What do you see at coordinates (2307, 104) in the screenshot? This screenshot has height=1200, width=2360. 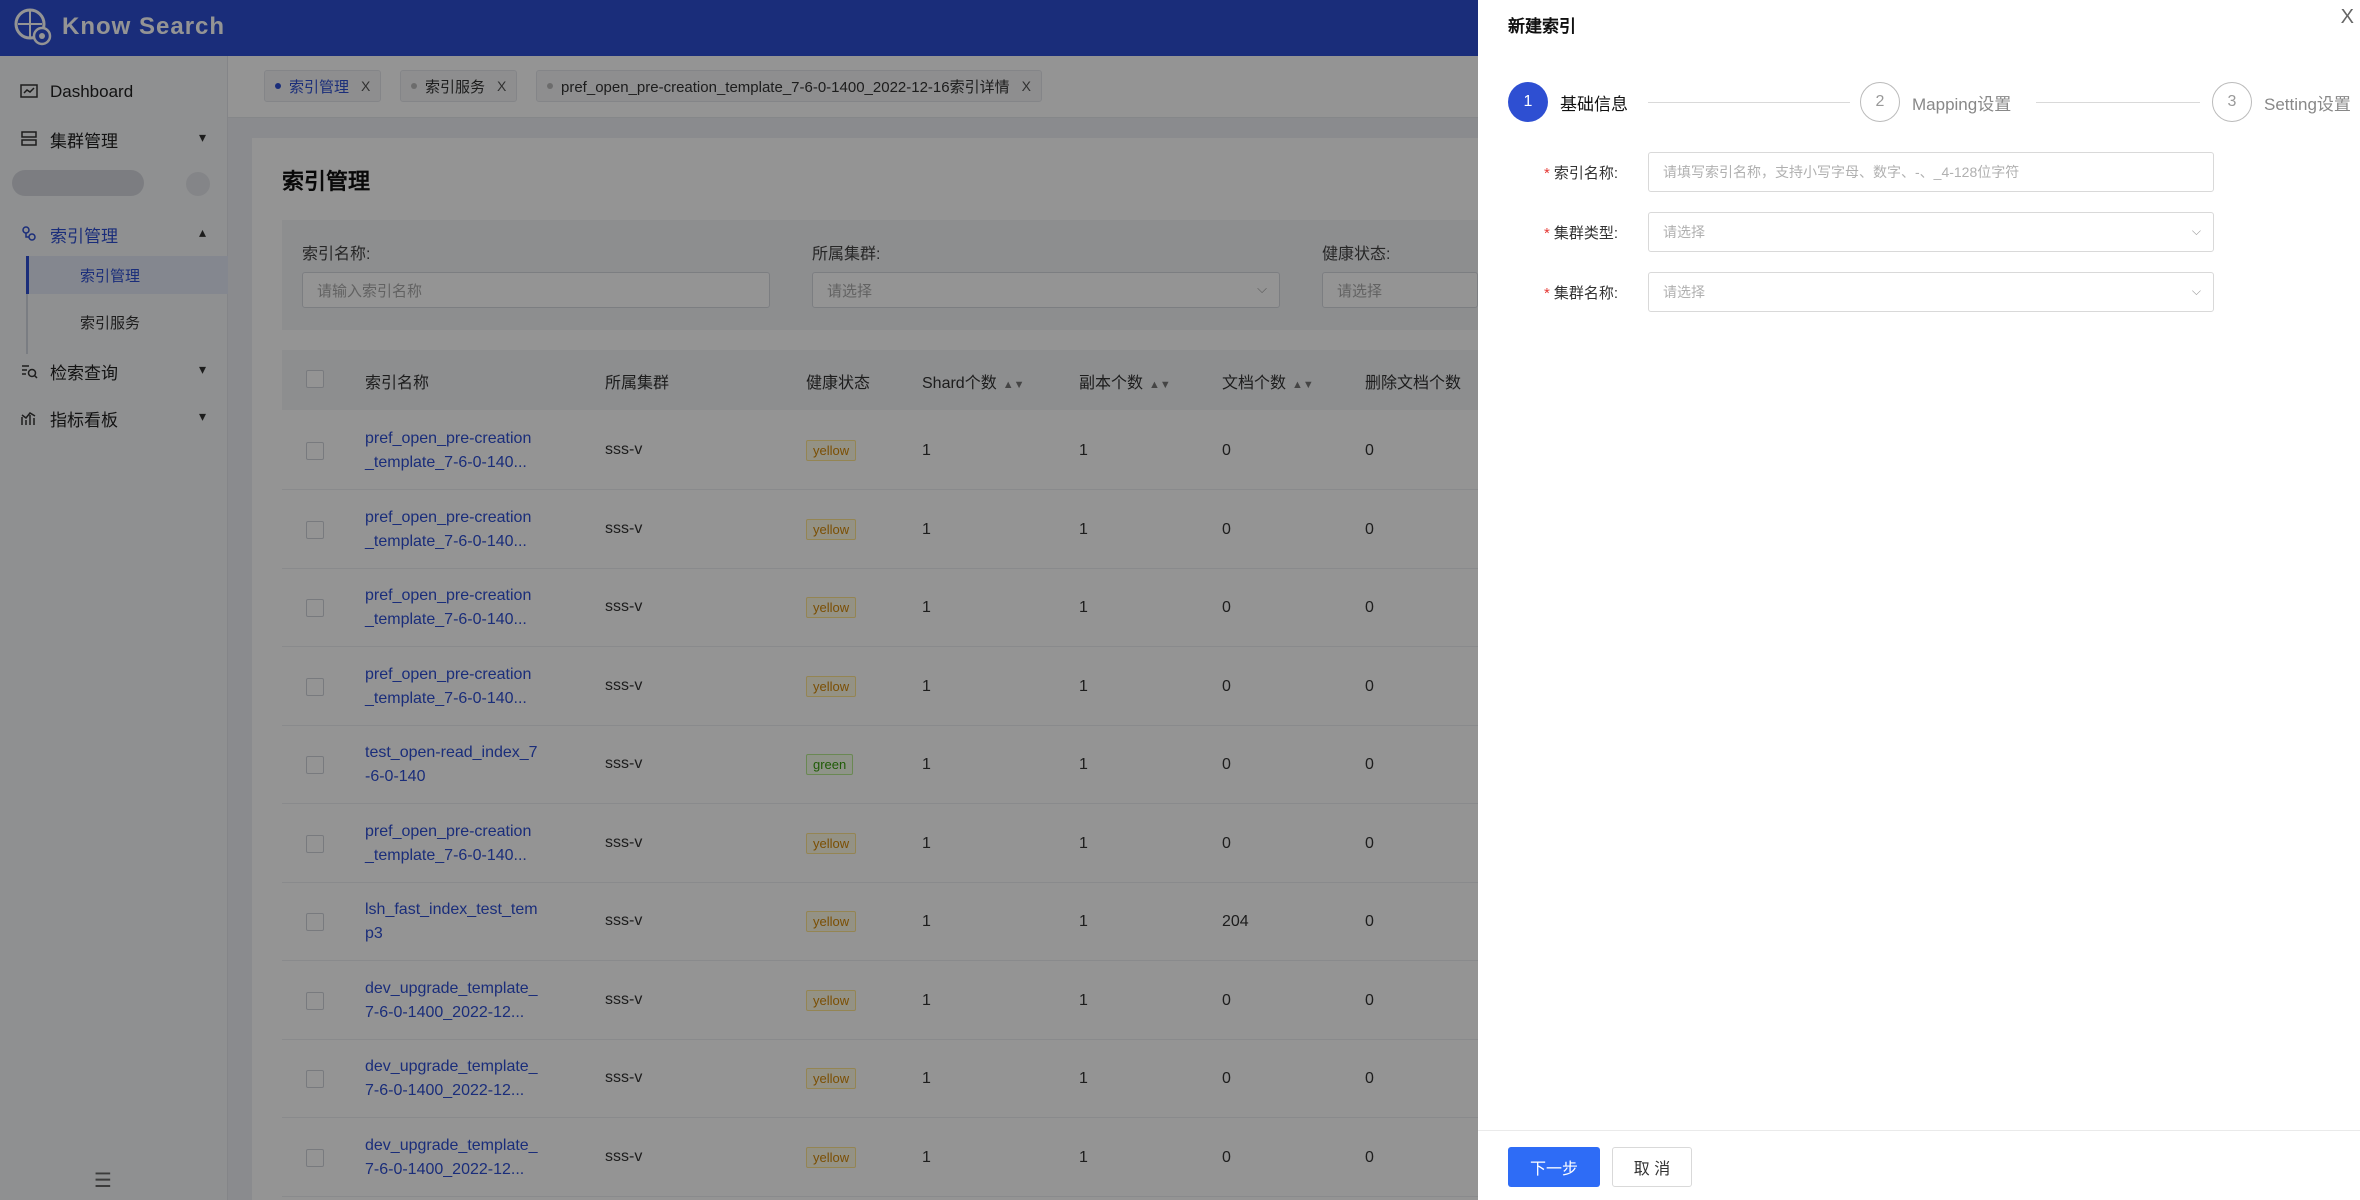 I see `step-label: Setting设置` at bounding box center [2307, 104].